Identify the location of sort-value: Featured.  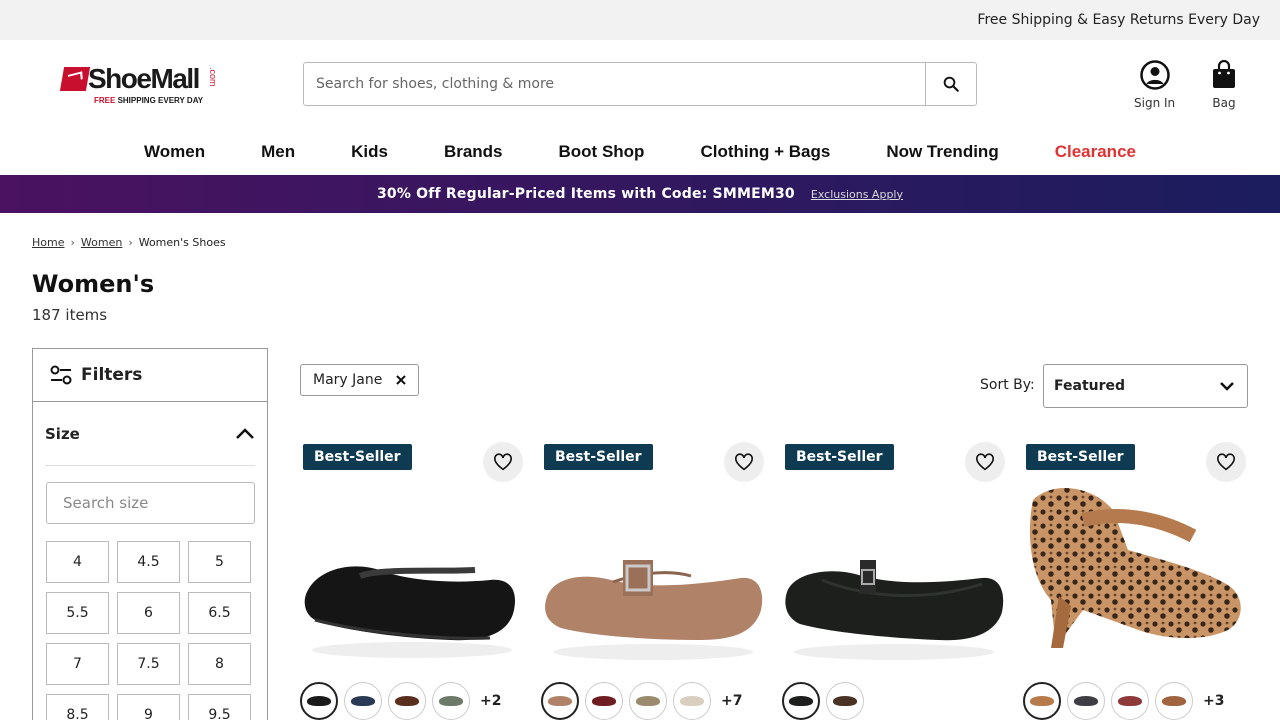
(1090, 386).